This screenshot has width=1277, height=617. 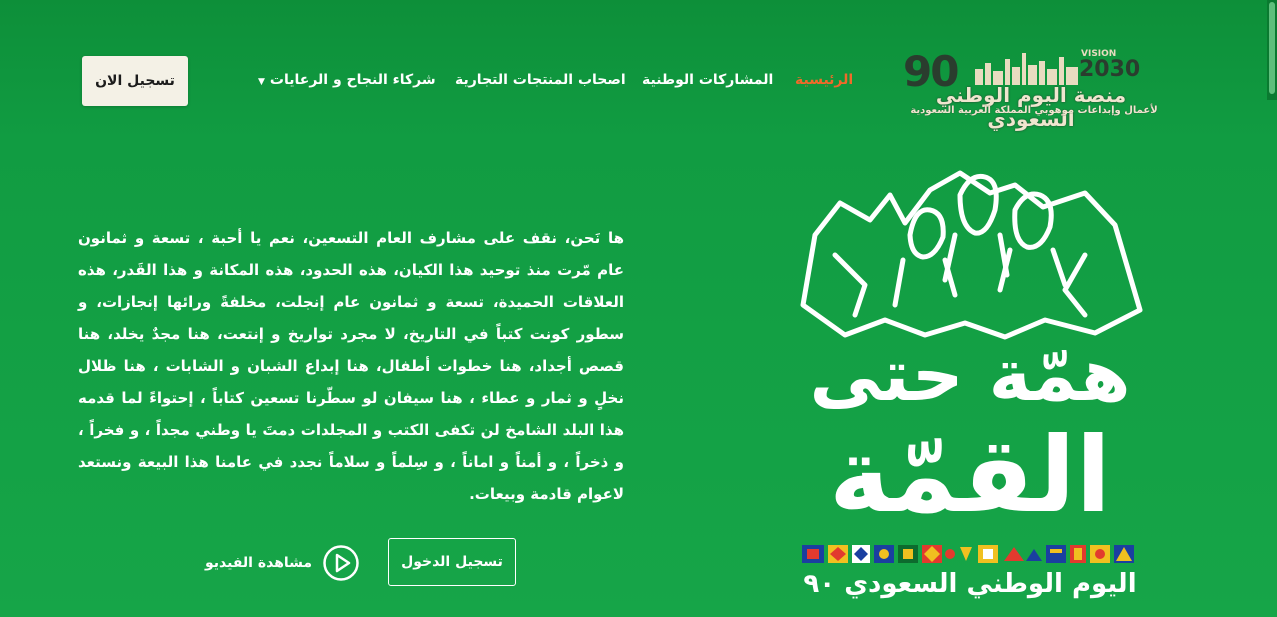 I want to click on watch-video-button: مشاهدة الفيديو, so click(x=282, y=563).